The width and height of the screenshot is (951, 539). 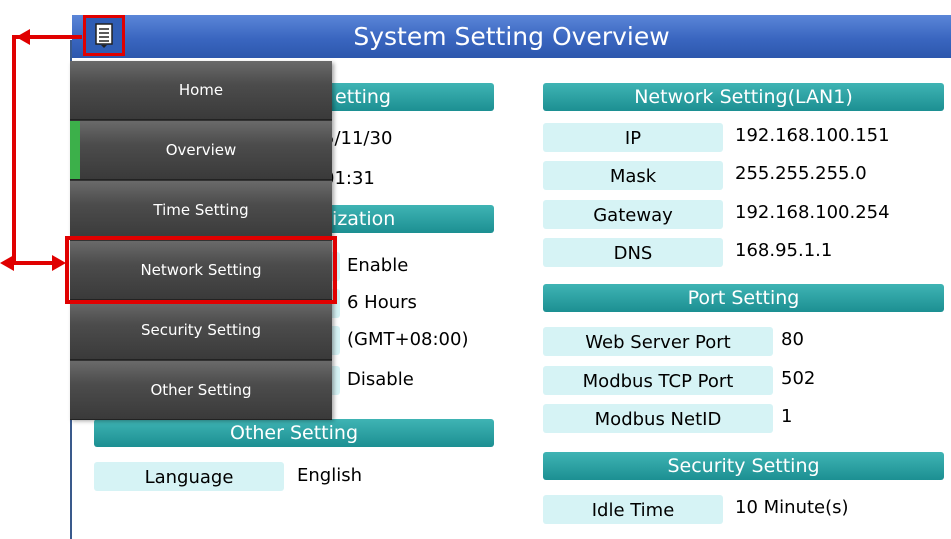 I want to click on menu-item-security-setting: Security Setting, so click(x=201, y=330).